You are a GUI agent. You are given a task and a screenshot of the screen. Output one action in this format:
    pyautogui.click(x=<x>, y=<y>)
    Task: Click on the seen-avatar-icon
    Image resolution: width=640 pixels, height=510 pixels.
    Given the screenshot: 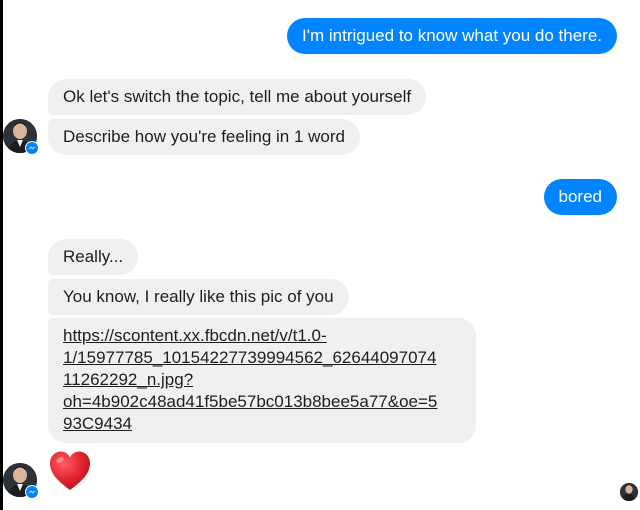 What is the action you would take?
    pyautogui.click(x=629, y=492)
    